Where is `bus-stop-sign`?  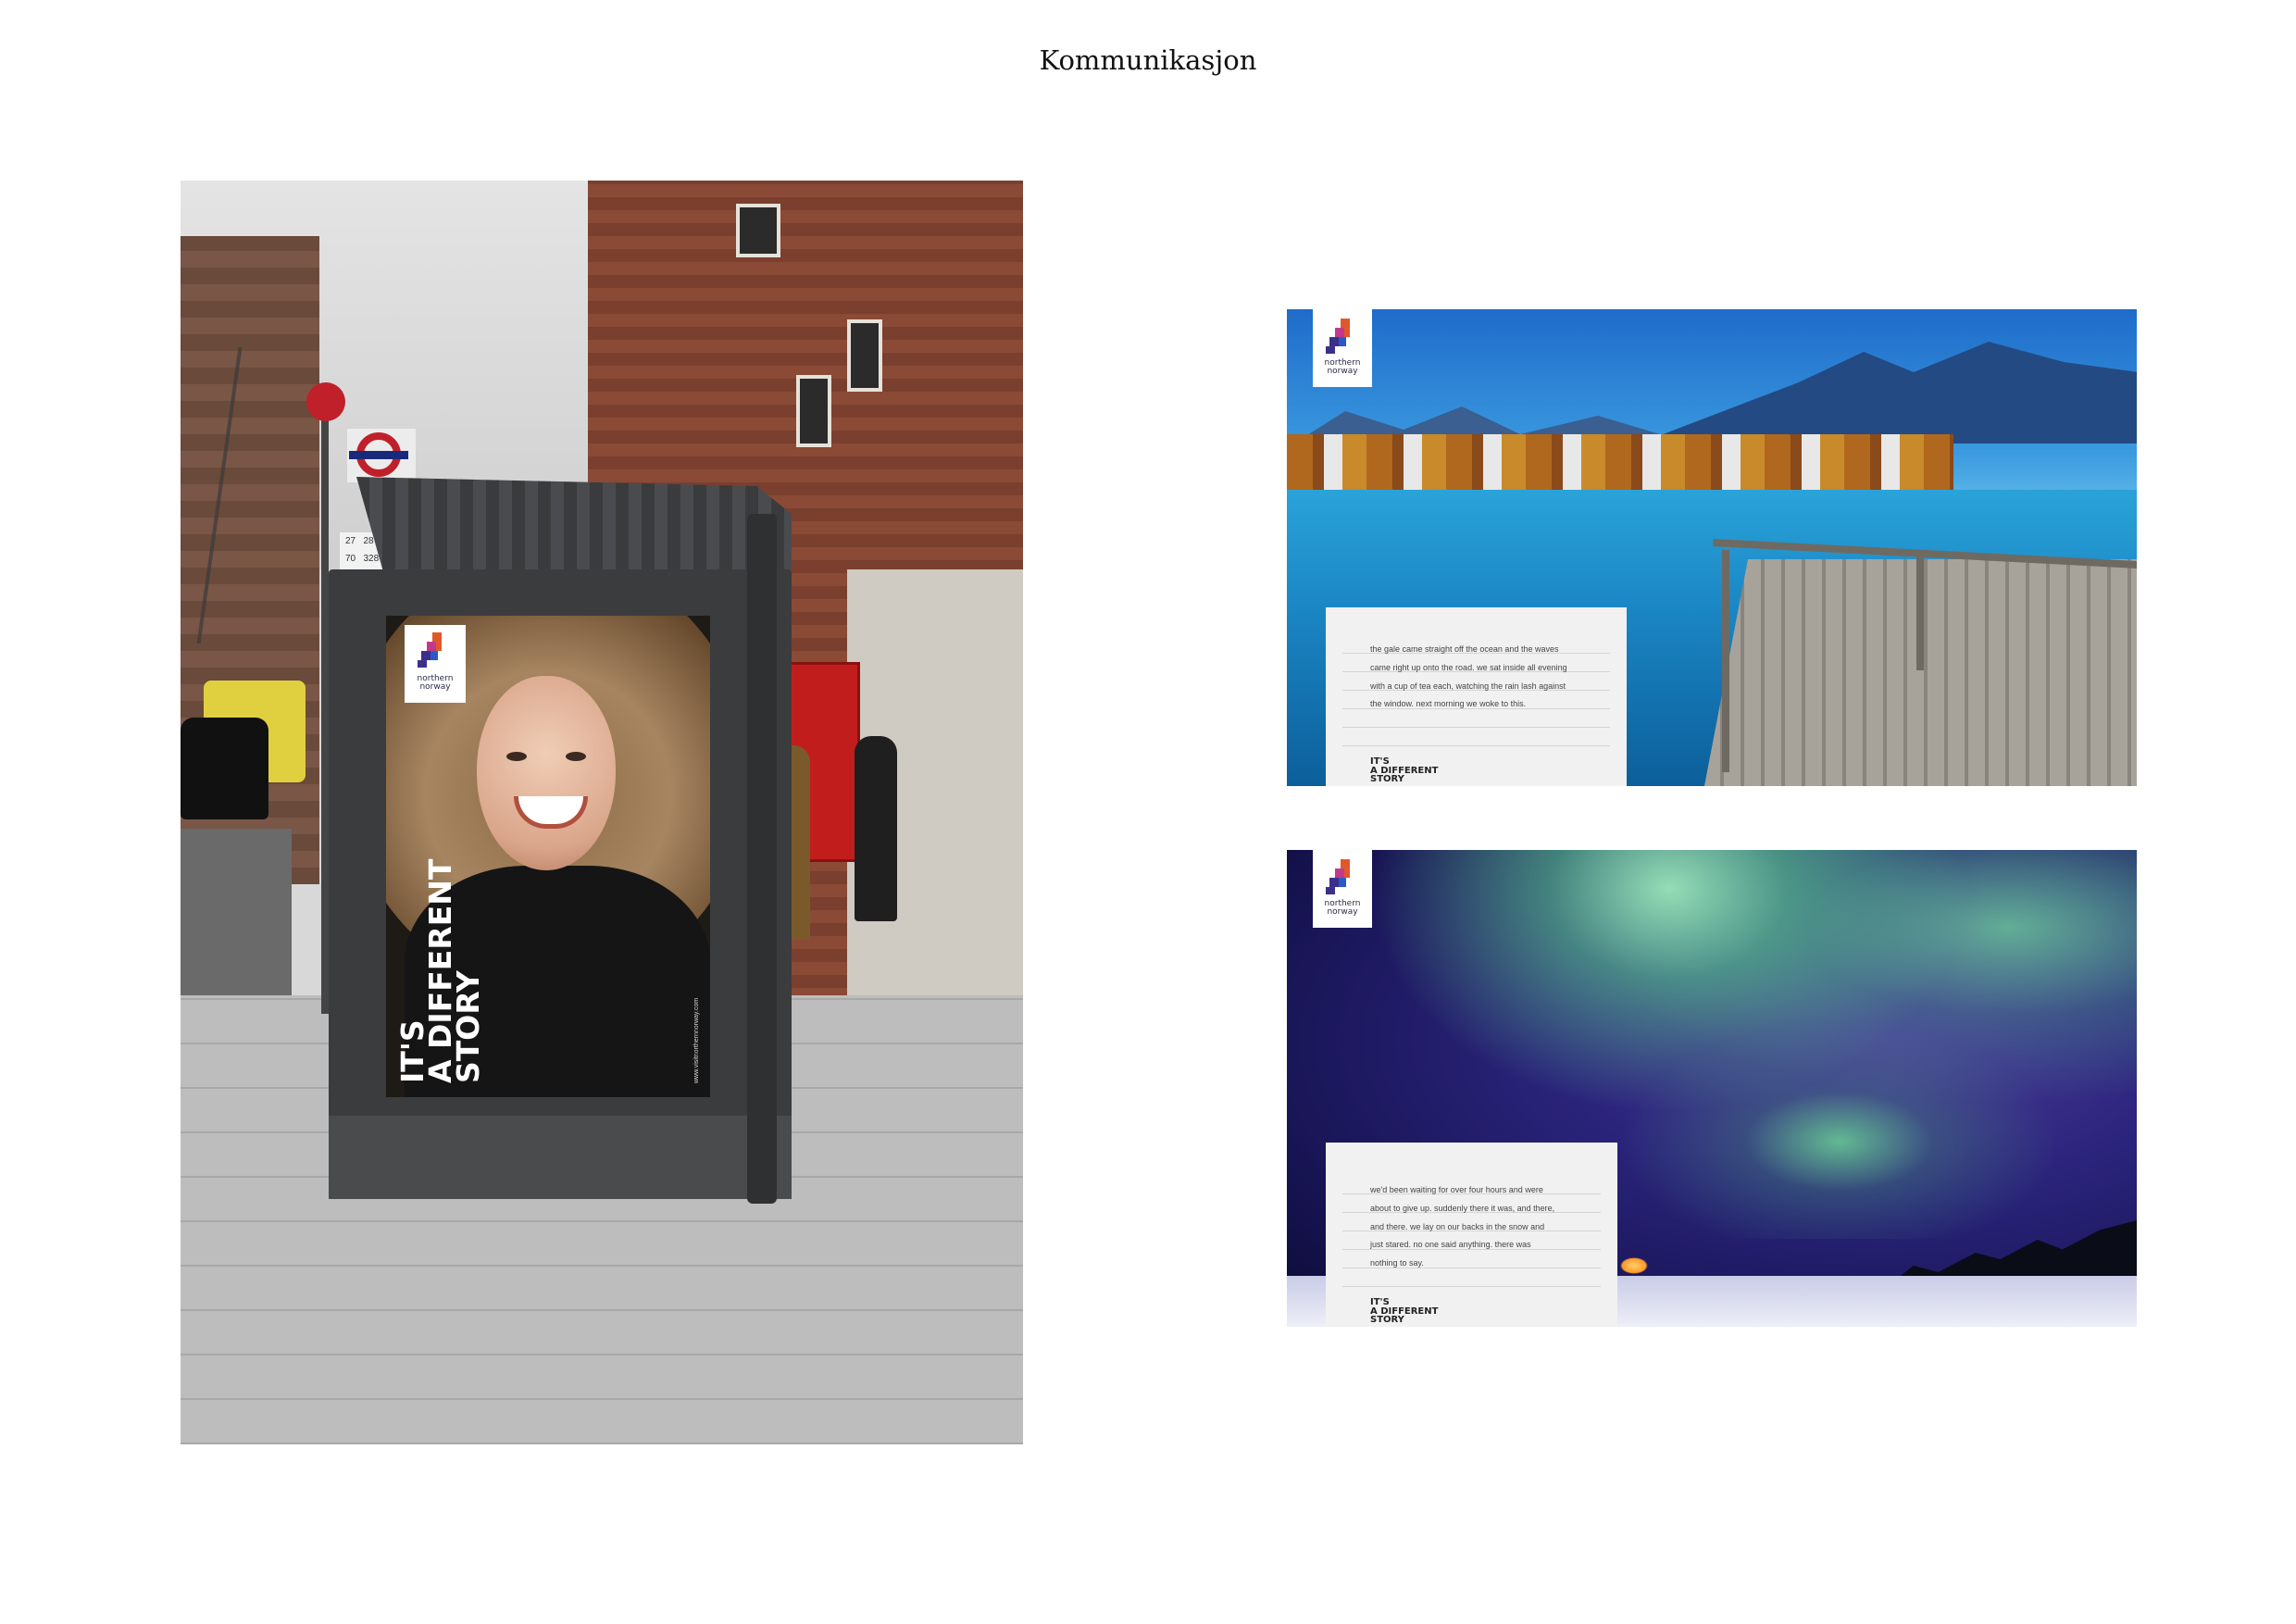
bus-stop-sign is located at coordinates (325, 401).